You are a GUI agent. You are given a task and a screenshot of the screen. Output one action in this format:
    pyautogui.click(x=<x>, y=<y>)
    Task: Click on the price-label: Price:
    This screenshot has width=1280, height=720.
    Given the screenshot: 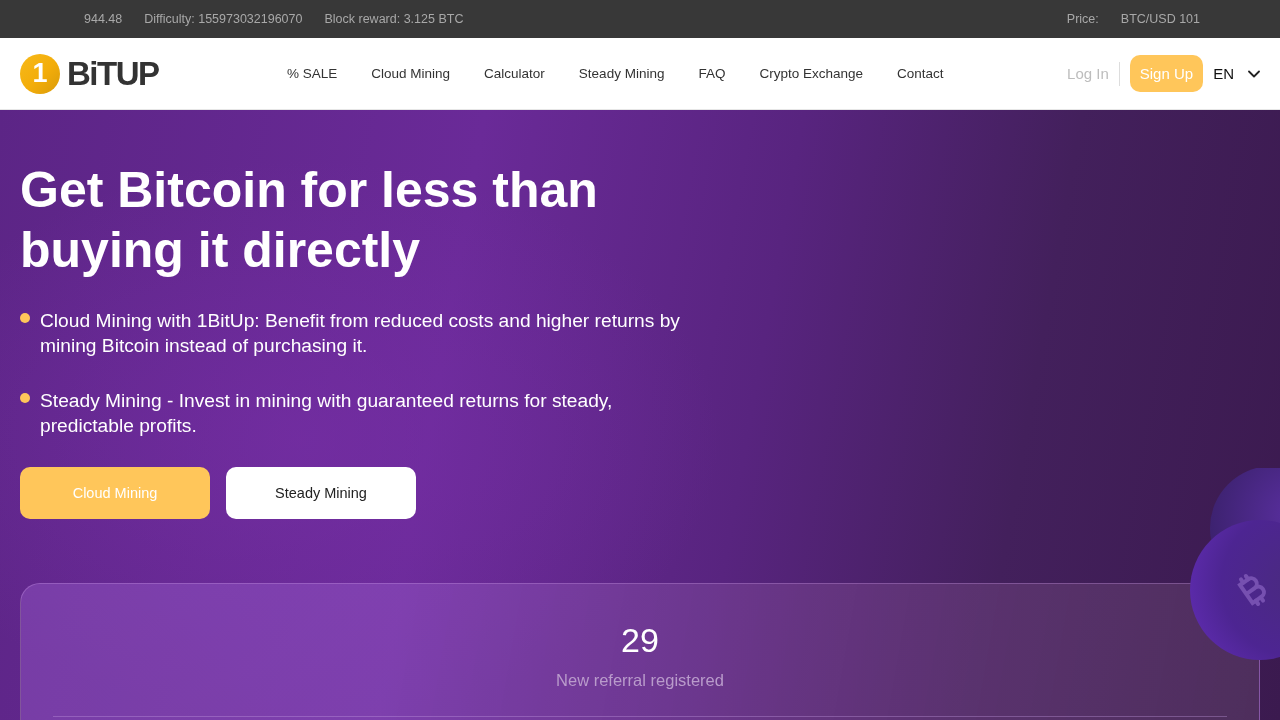 What is the action you would take?
    pyautogui.click(x=1082, y=19)
    